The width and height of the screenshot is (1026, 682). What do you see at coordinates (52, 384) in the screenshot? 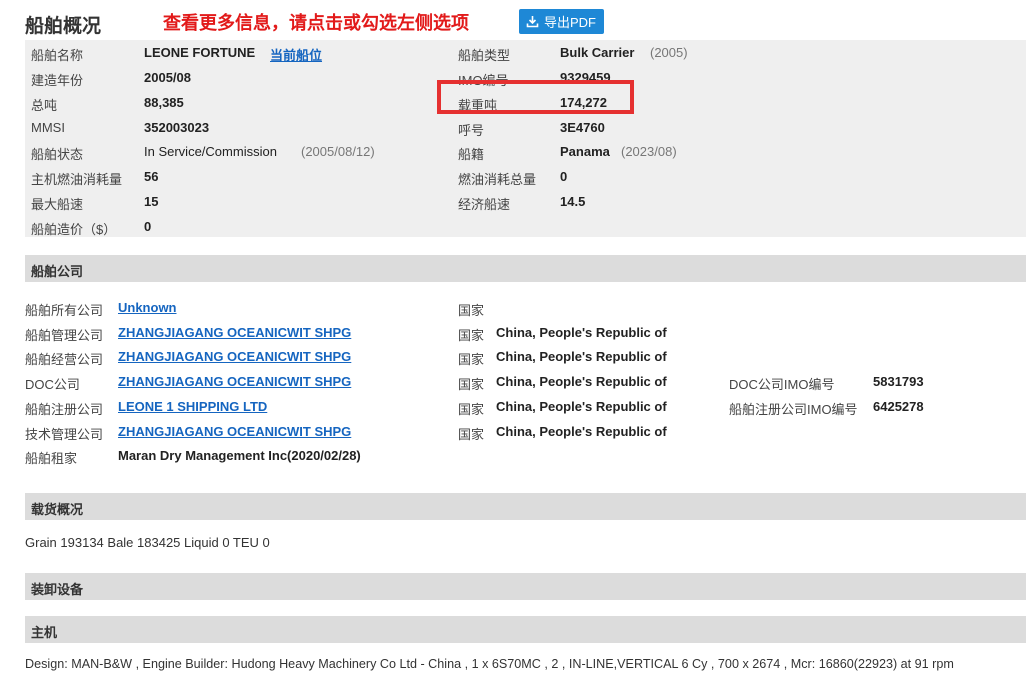
I see `company-role-label: DOC公司` at bounding box center [52, 384].